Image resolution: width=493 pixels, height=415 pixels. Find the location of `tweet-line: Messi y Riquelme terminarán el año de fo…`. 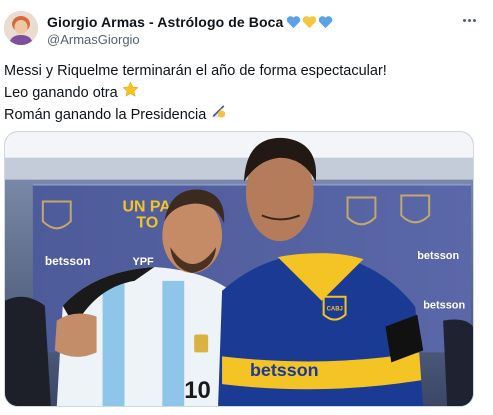

tweet-line: Messi y Riquelme terminarán el año de fo… is located at coordinates (244, 71).